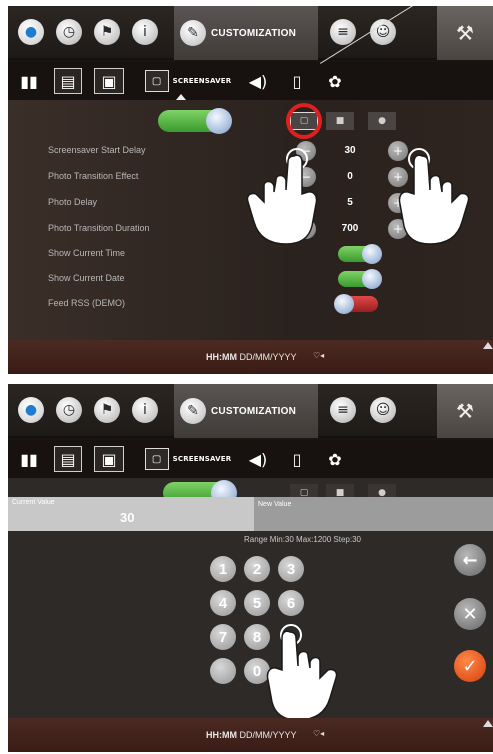 The image size is (493, 754). Describe the element at coordinates (268, 279) in the screenshot. I see `setting-row-show-date: Show Current Date` at that location.